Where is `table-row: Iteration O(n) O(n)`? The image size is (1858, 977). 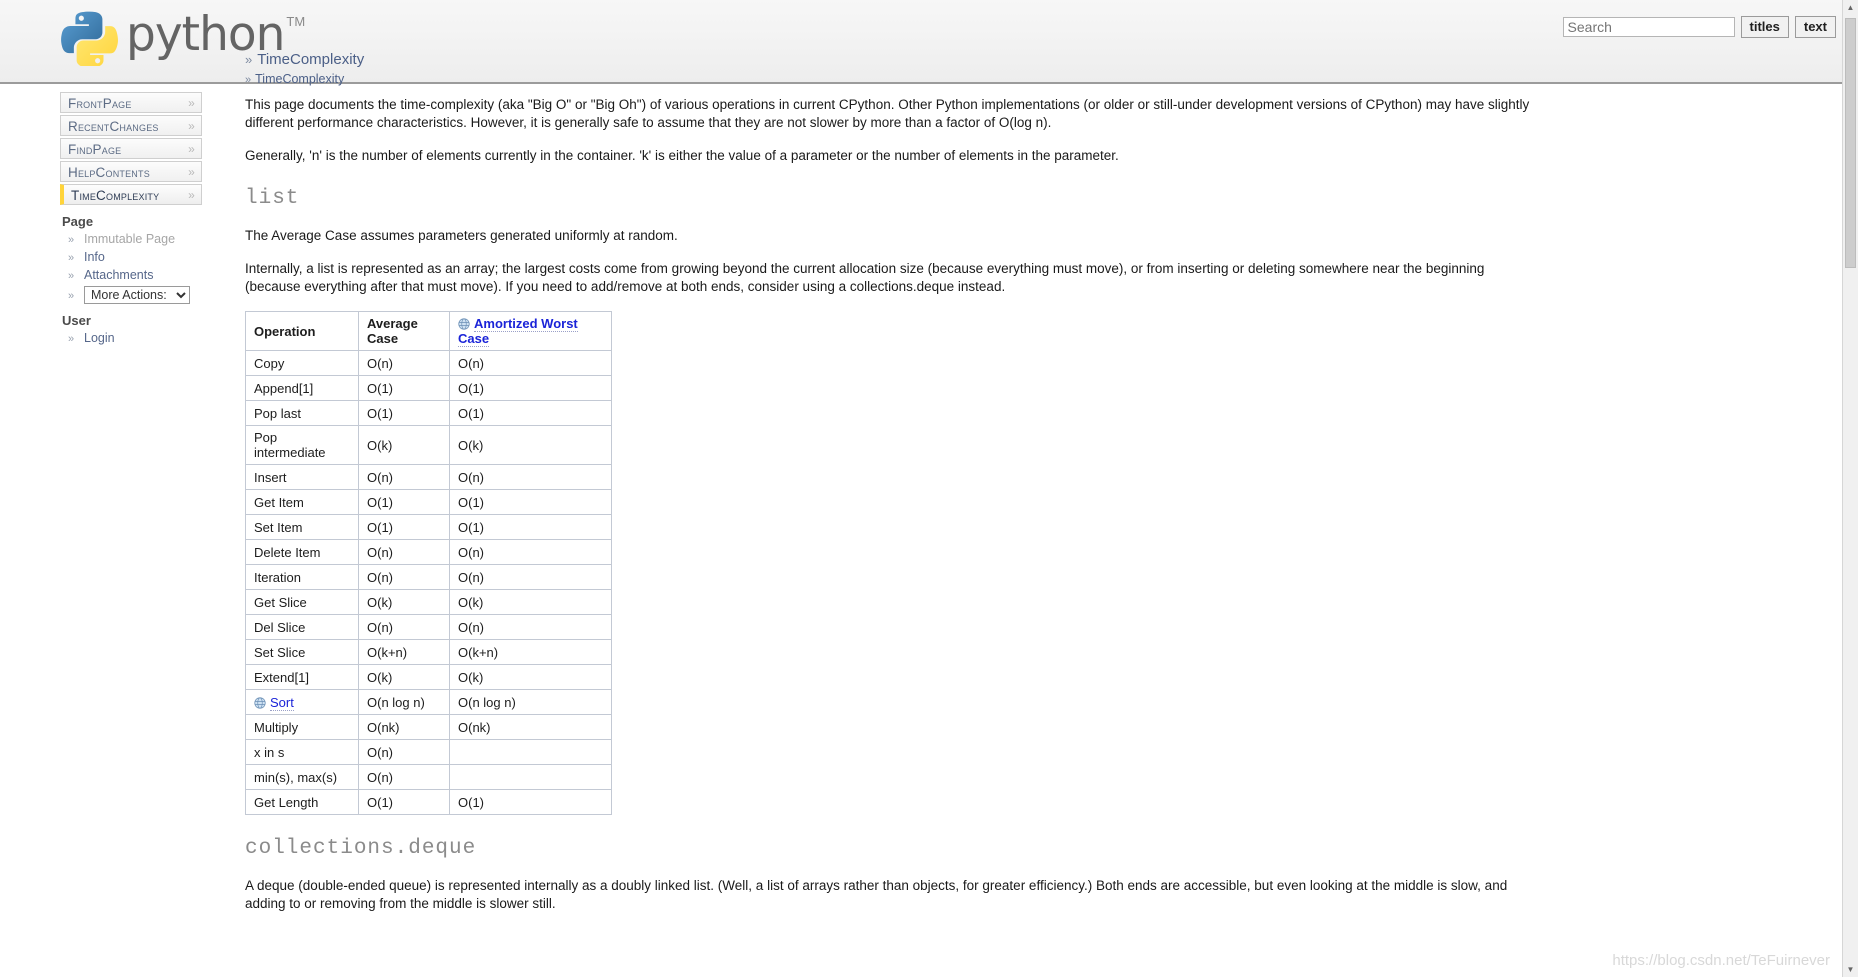
table-row: Iteration O(n) O(n) is located at coordinates (428, 577).